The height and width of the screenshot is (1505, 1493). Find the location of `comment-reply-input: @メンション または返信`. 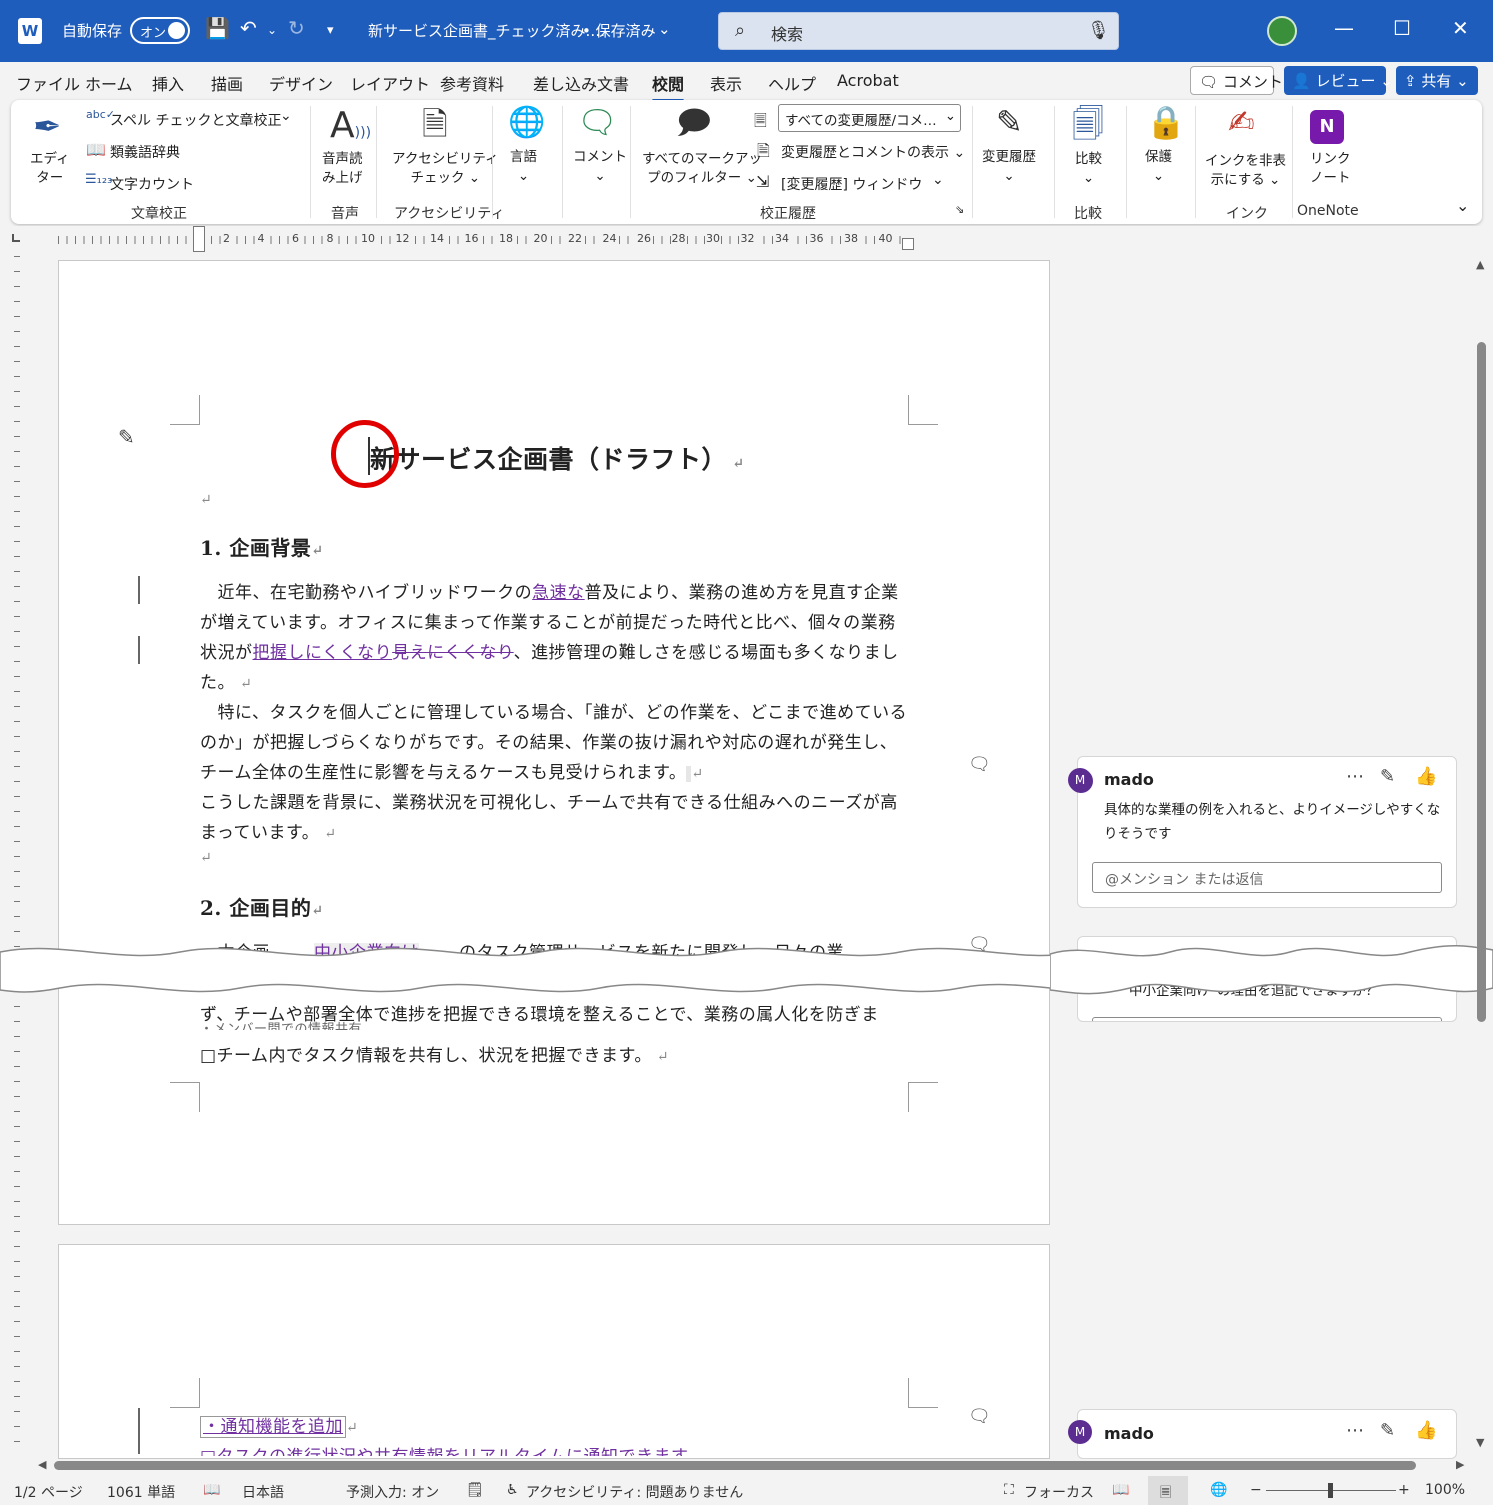

comment-reply-input: @メンション または返信 is located at coordinates (1267, 877).